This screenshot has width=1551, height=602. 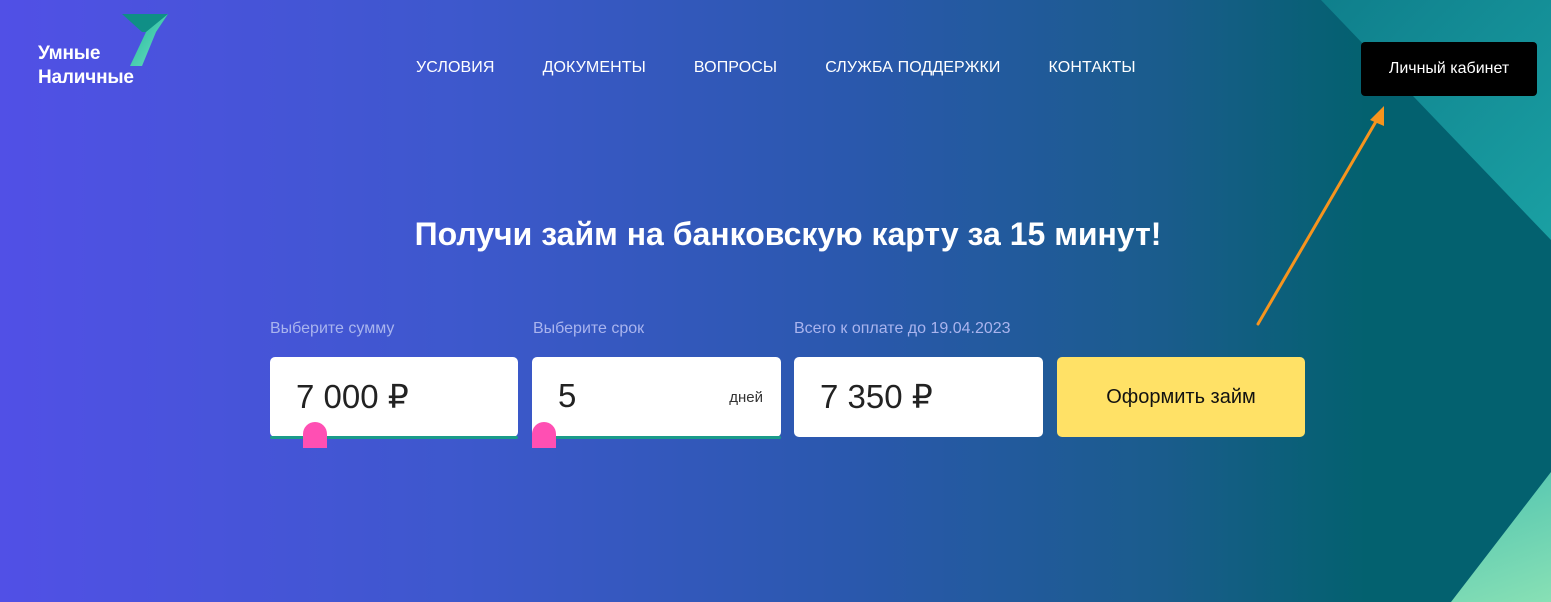 I want to click on nav-item-documents: ДОКУМЕНТЫ, so click(x=594, y=68).